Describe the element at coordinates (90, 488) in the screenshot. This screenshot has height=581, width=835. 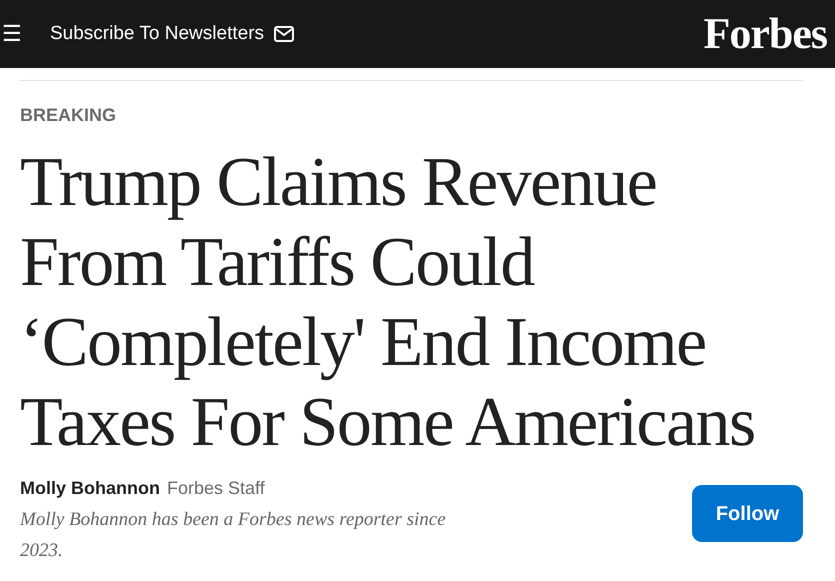
I see `author-name: Molly Bohannon` at that location.